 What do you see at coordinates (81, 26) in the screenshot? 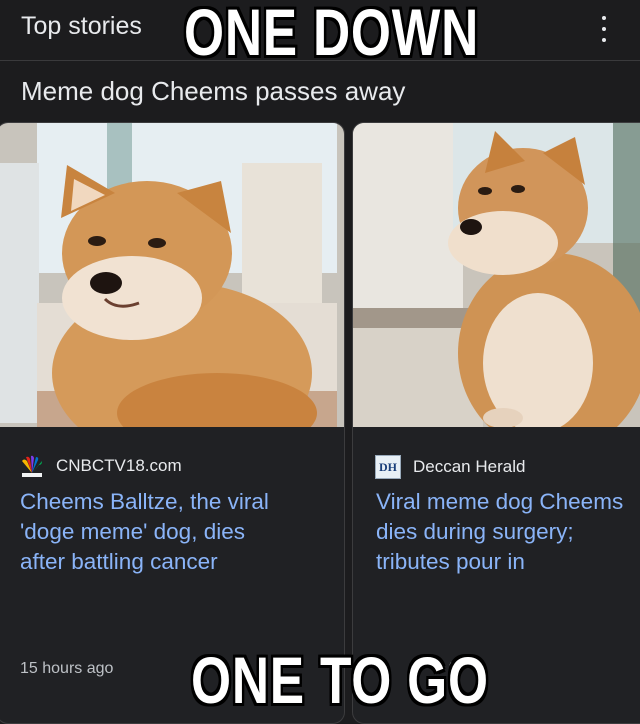
I see `section-title: Top stories` at bounding box center [81, 26].